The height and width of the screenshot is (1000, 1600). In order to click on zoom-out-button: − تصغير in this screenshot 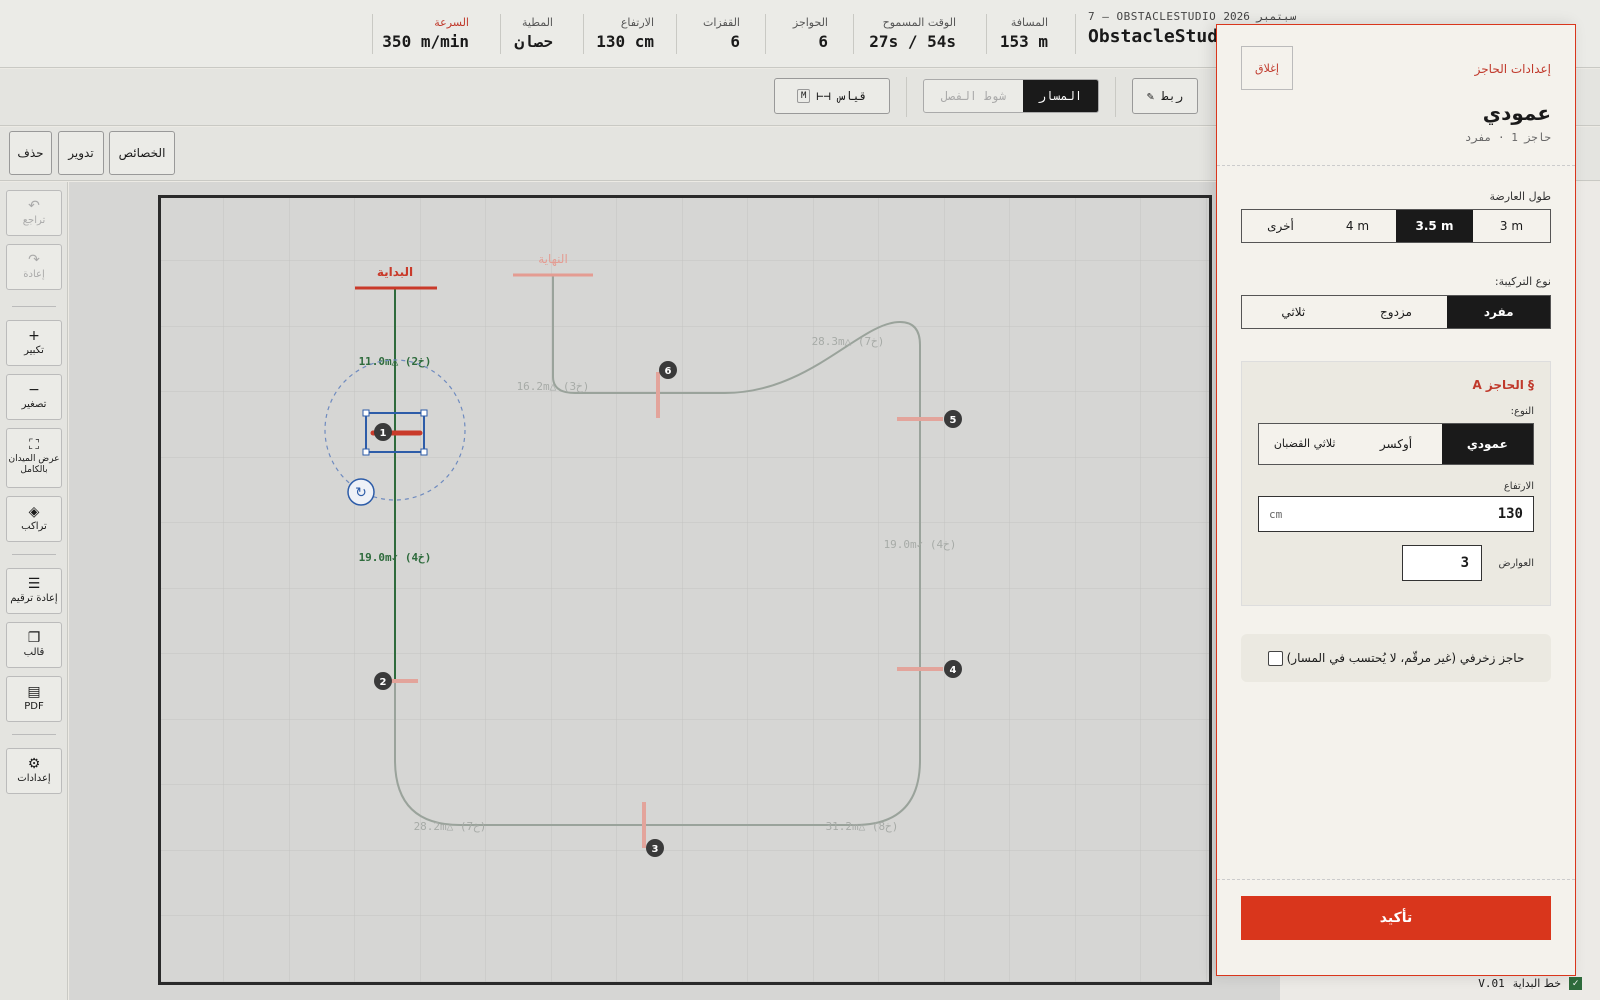, I will do `click(34, 397)`.